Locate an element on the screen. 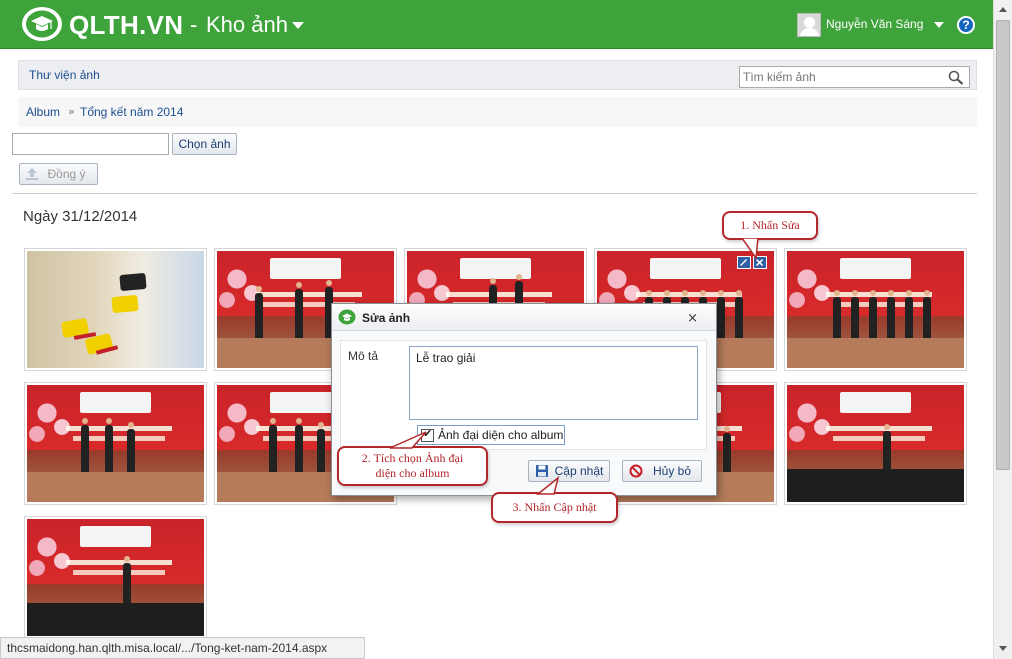 Image resolution: width=1012 pixels, height=659 pixels. close-icon: × is located at coordinates (692, 318).